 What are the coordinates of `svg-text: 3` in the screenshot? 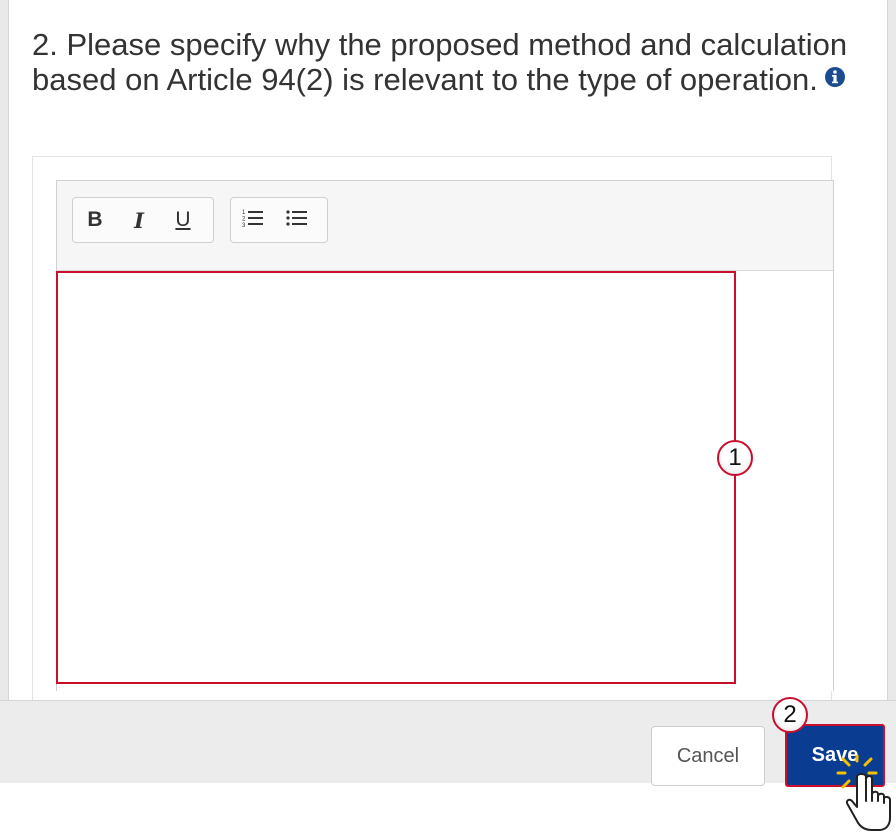 It's located at (244, 226).